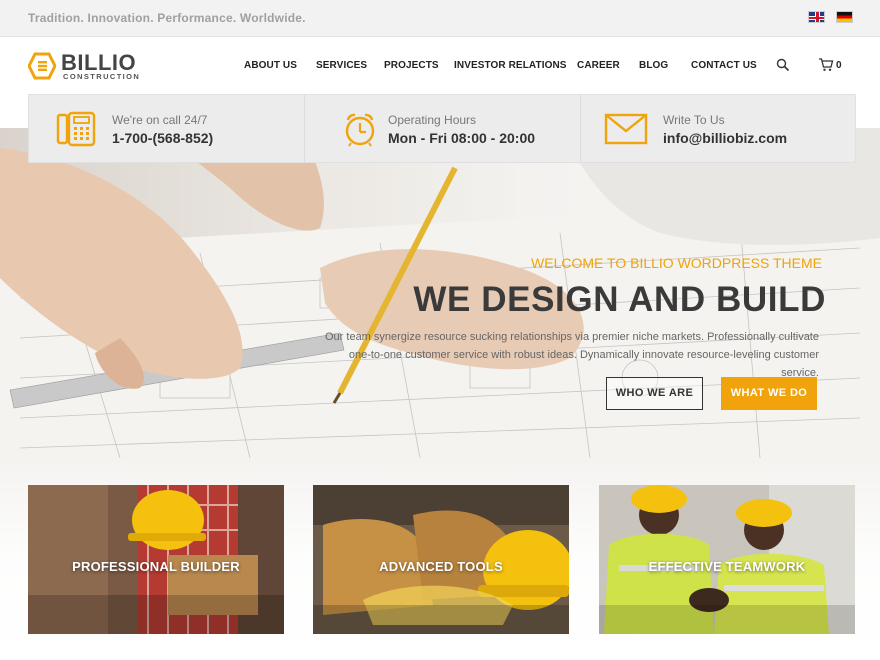 The width and height of the screenshot is (880, 660). Describe the element at coordinates (160, 120) in the screenshot. I see `phone-label: We're on call 24/7` at that location.